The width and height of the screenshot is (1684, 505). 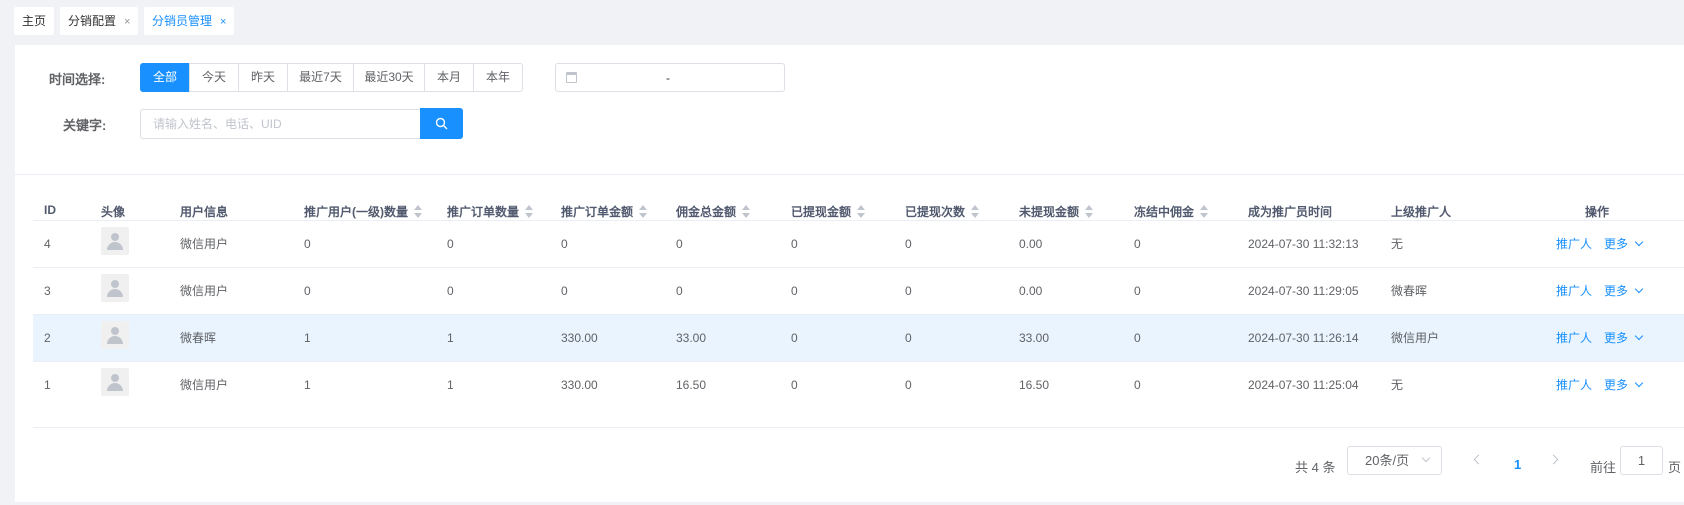 I want to click on search-button, so click(x=441, y=123).